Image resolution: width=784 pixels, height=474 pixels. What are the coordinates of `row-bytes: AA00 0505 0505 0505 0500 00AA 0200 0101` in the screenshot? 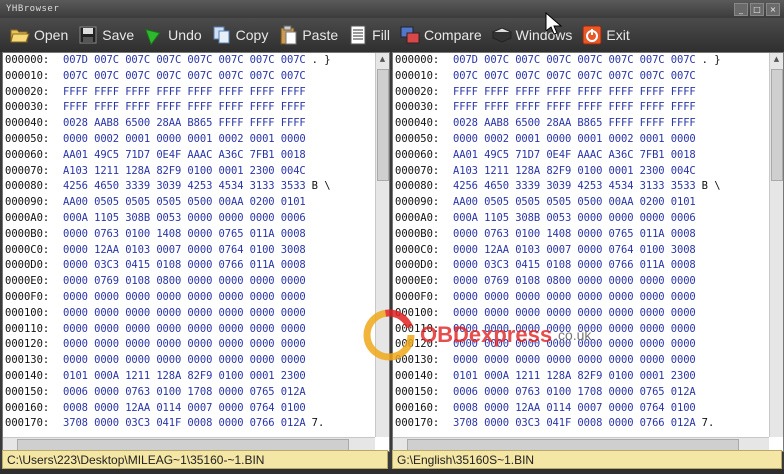 It's located at (574, 203).